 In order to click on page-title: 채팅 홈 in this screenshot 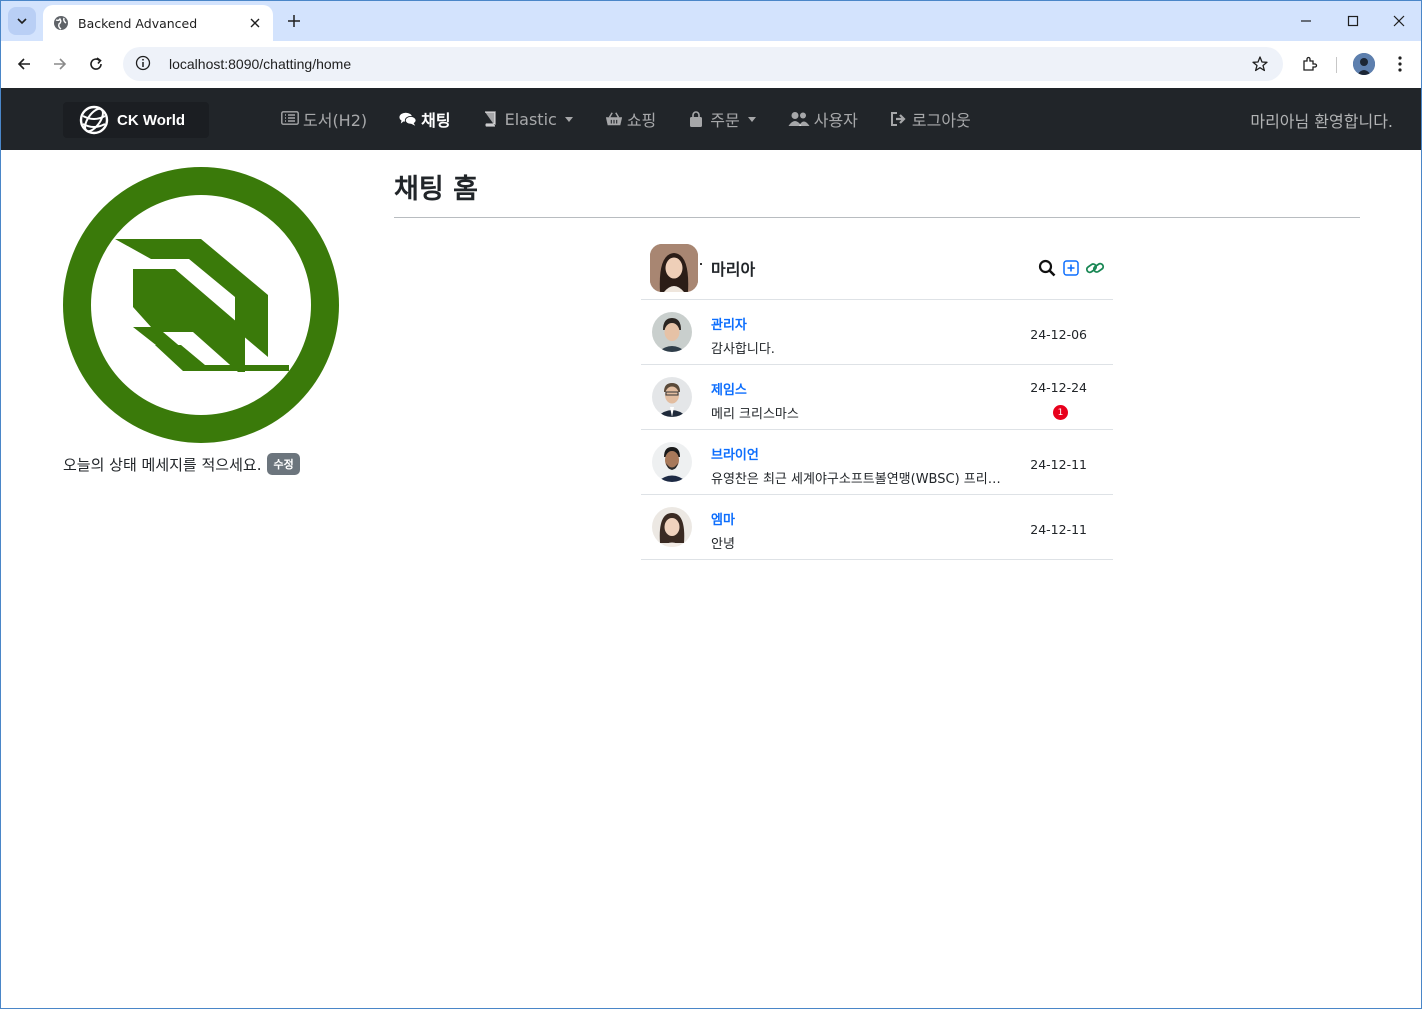, I will do `click(436, 189)`.